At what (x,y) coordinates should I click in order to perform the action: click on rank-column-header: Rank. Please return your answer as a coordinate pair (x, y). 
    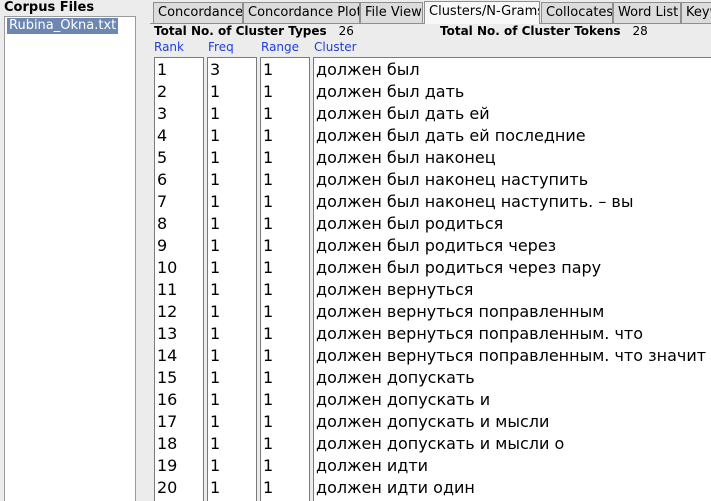
    Looking at the image, I should click on (169, 47).